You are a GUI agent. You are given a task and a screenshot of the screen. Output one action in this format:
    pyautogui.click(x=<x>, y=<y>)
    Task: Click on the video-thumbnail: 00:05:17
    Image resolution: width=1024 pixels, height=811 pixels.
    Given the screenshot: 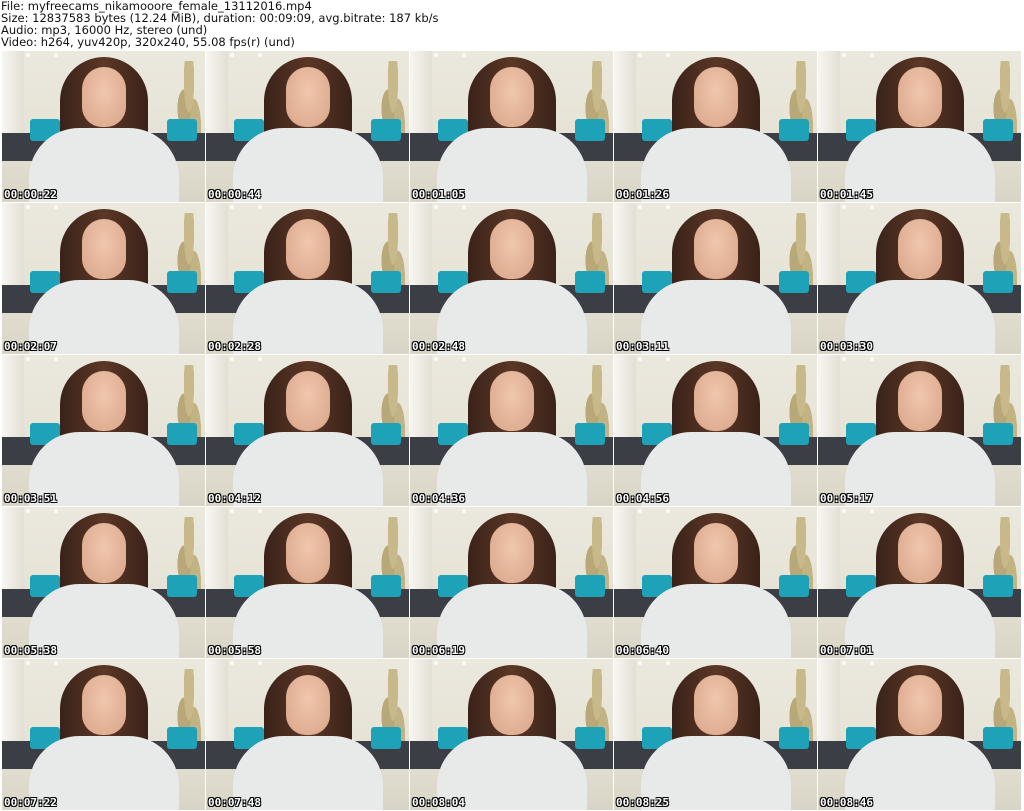 What is the action you would take?
    pyautogui.click(x=919, y=430)
    